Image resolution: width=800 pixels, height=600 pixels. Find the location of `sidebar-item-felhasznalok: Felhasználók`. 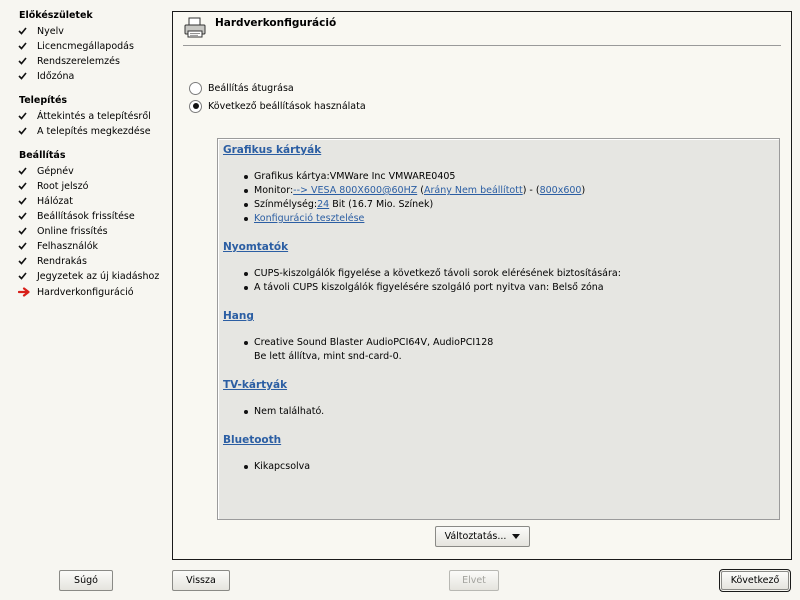

sidebar-item-felhasznalok: Felhasználók is located at coordinates (58, 246).